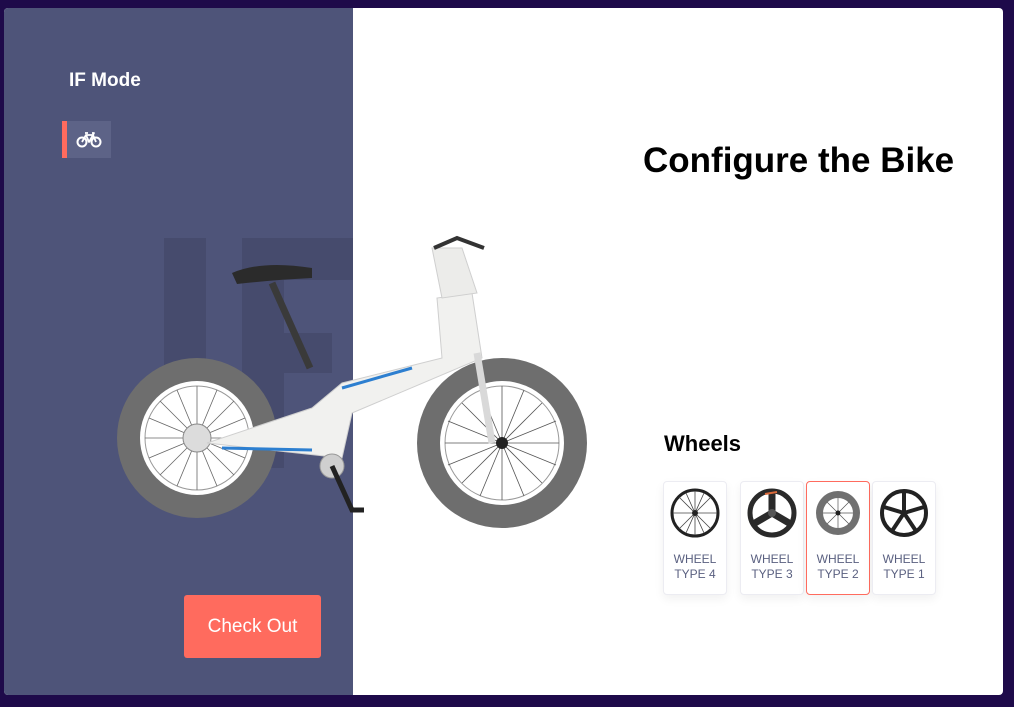  I want to click on wheel-option-type-2: WHEEL TYPE 2, so click(838, 538).